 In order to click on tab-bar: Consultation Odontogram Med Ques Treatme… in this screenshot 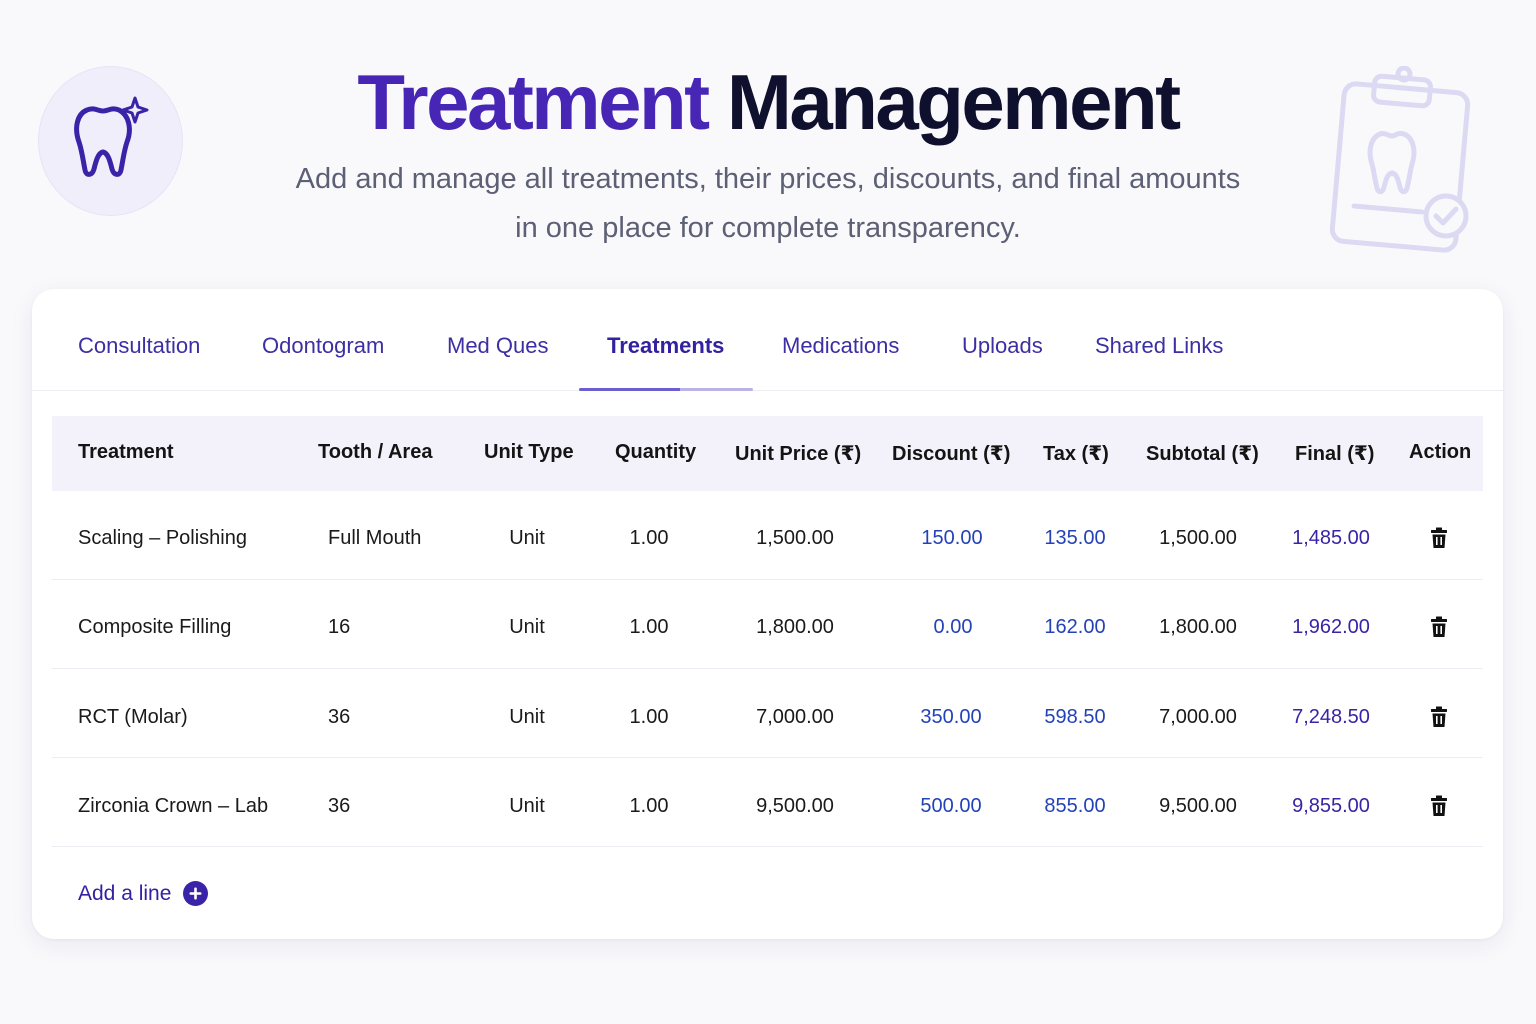, I will do `click(767, 340)`.